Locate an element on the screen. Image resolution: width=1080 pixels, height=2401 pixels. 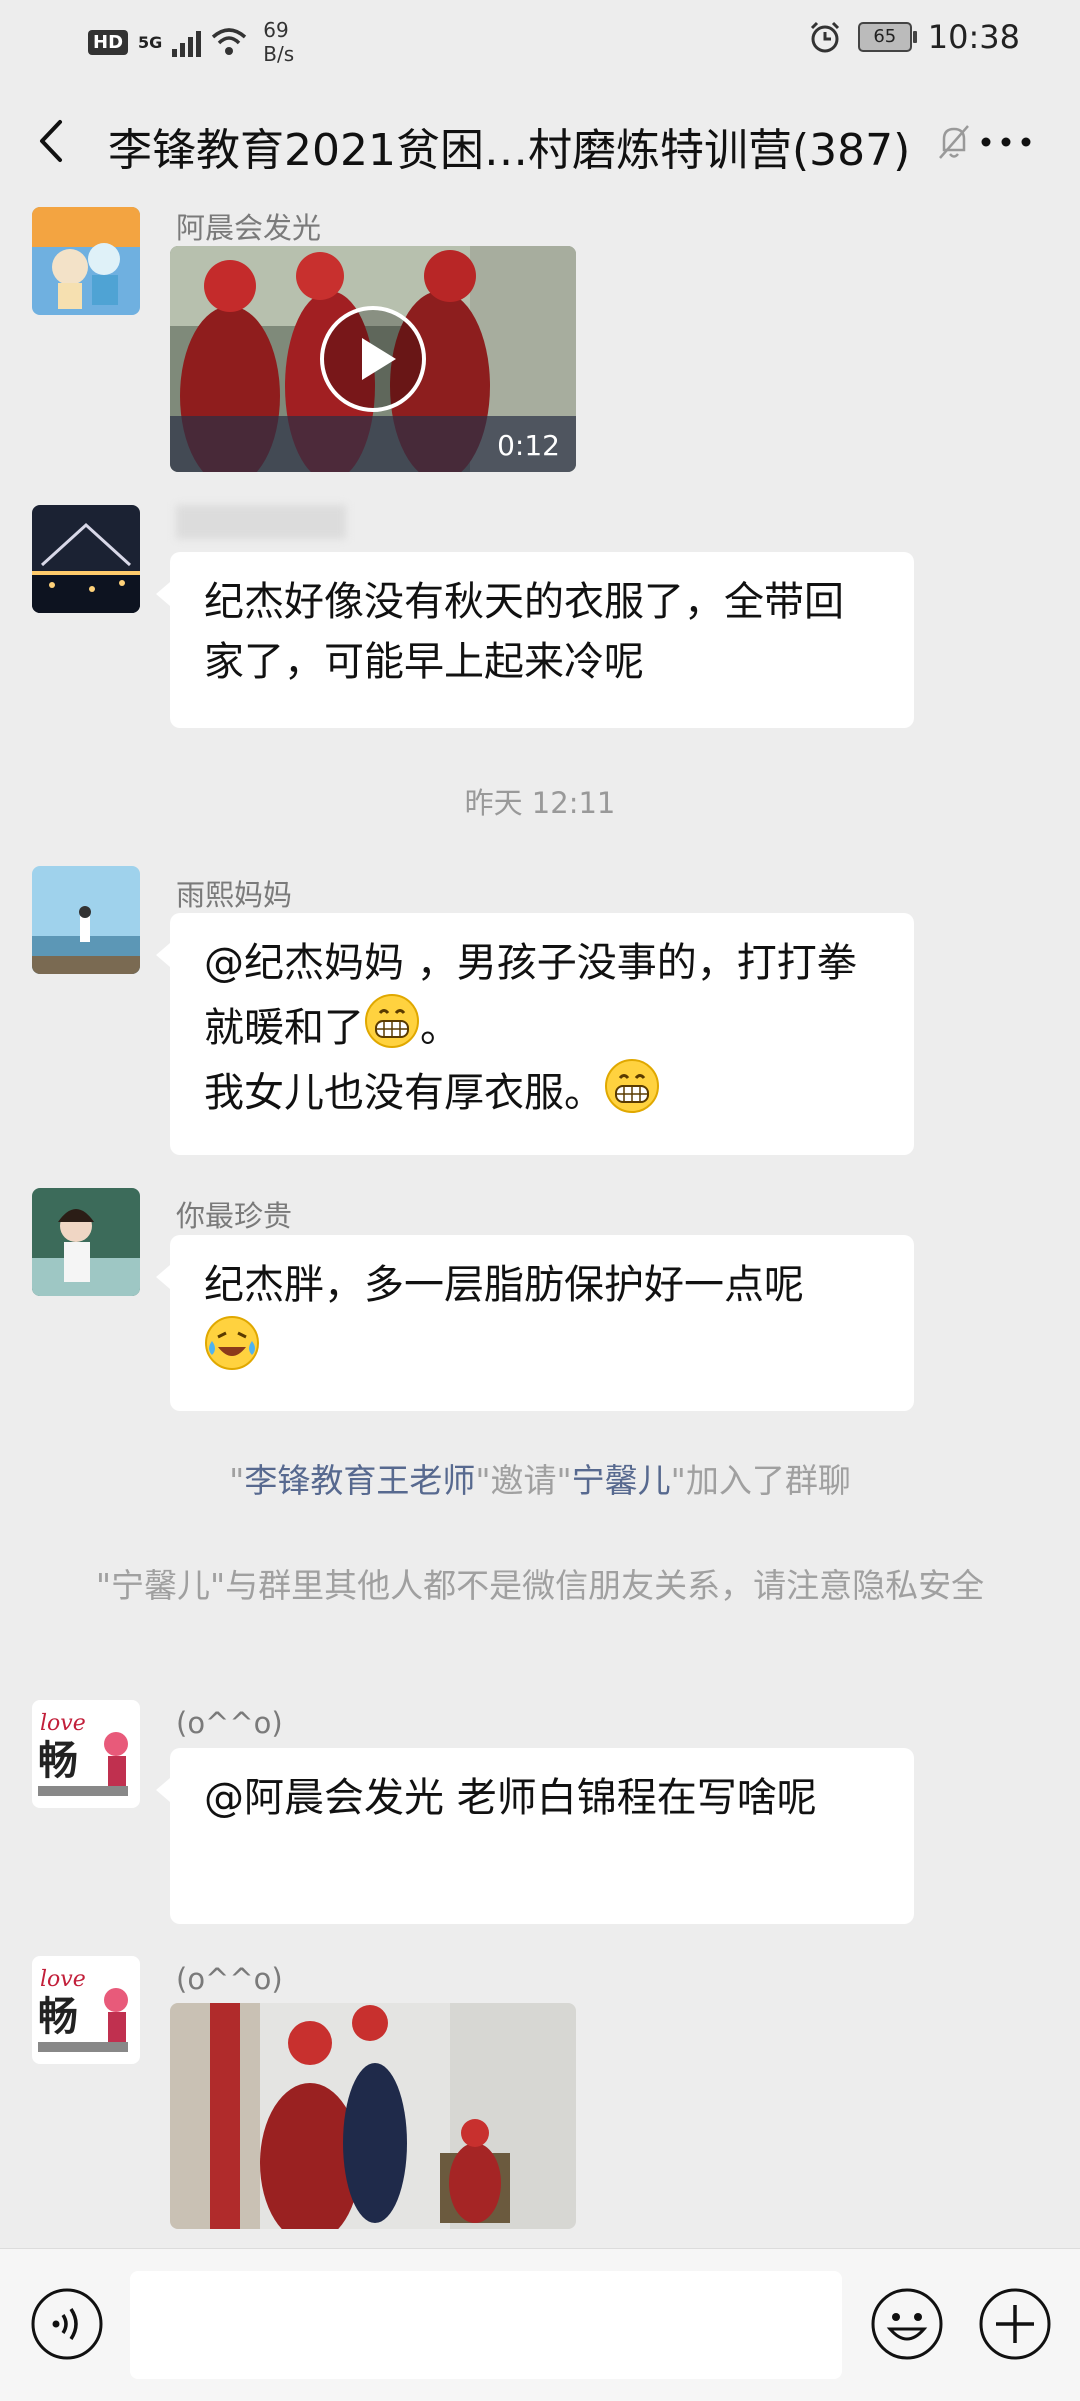
net-speed: 69 B/s is located at coordinates (278, 42).